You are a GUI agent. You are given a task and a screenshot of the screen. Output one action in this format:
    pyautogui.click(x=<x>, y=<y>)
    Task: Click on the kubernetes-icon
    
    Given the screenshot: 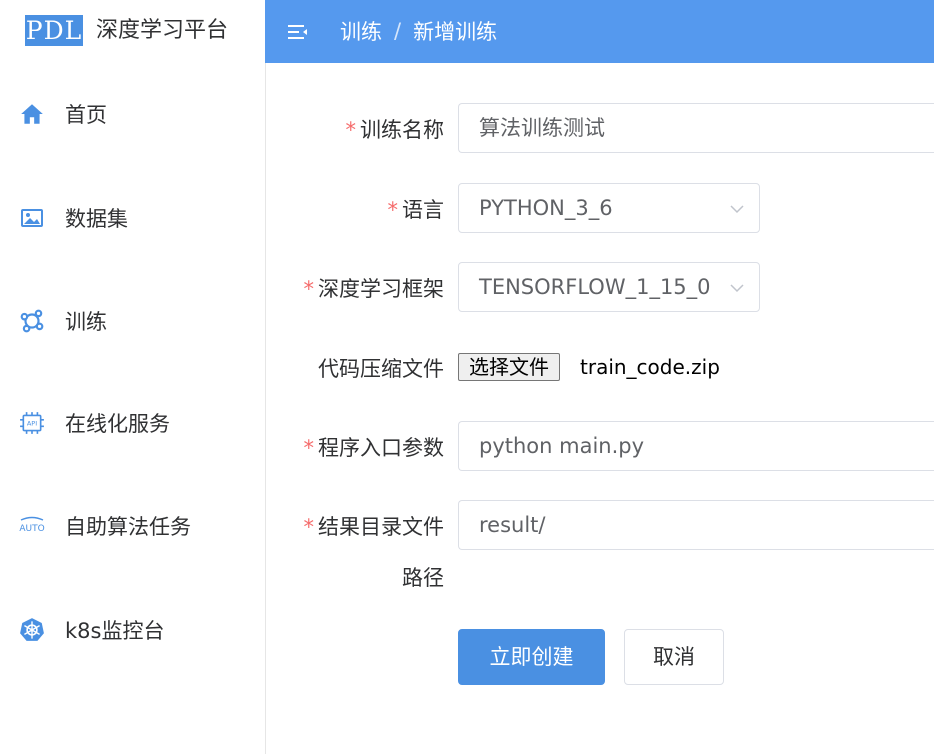 What is the action you would take?
    pyautogui.click(x=32, y=630)
    